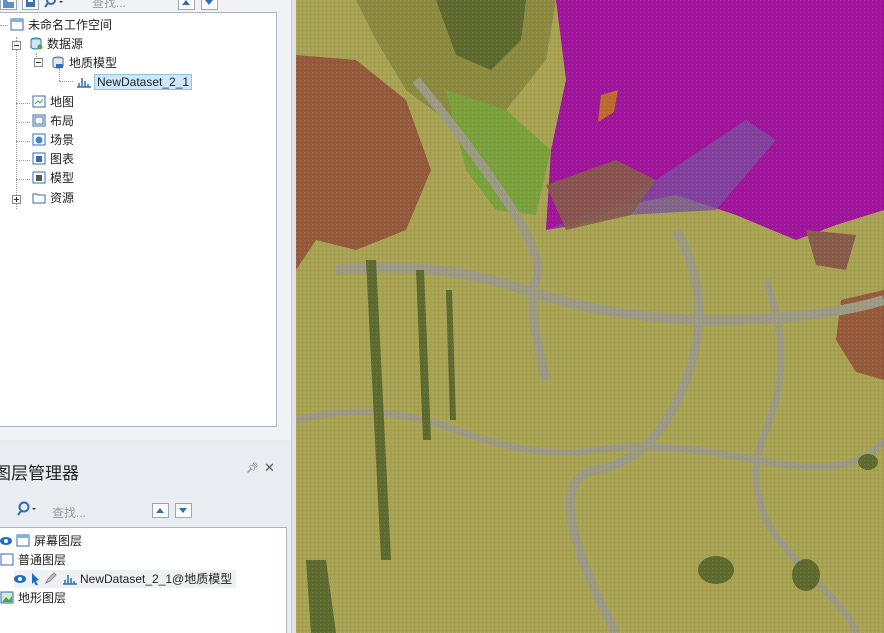 The image size is (884, 633). I want to click on tree-item-charts: 图表, so click(53, 159).